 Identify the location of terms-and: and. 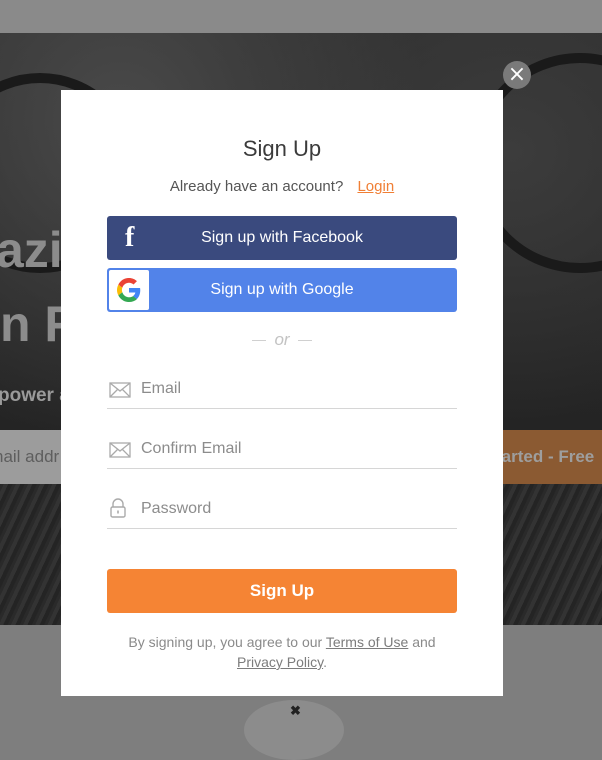
(424, 642).